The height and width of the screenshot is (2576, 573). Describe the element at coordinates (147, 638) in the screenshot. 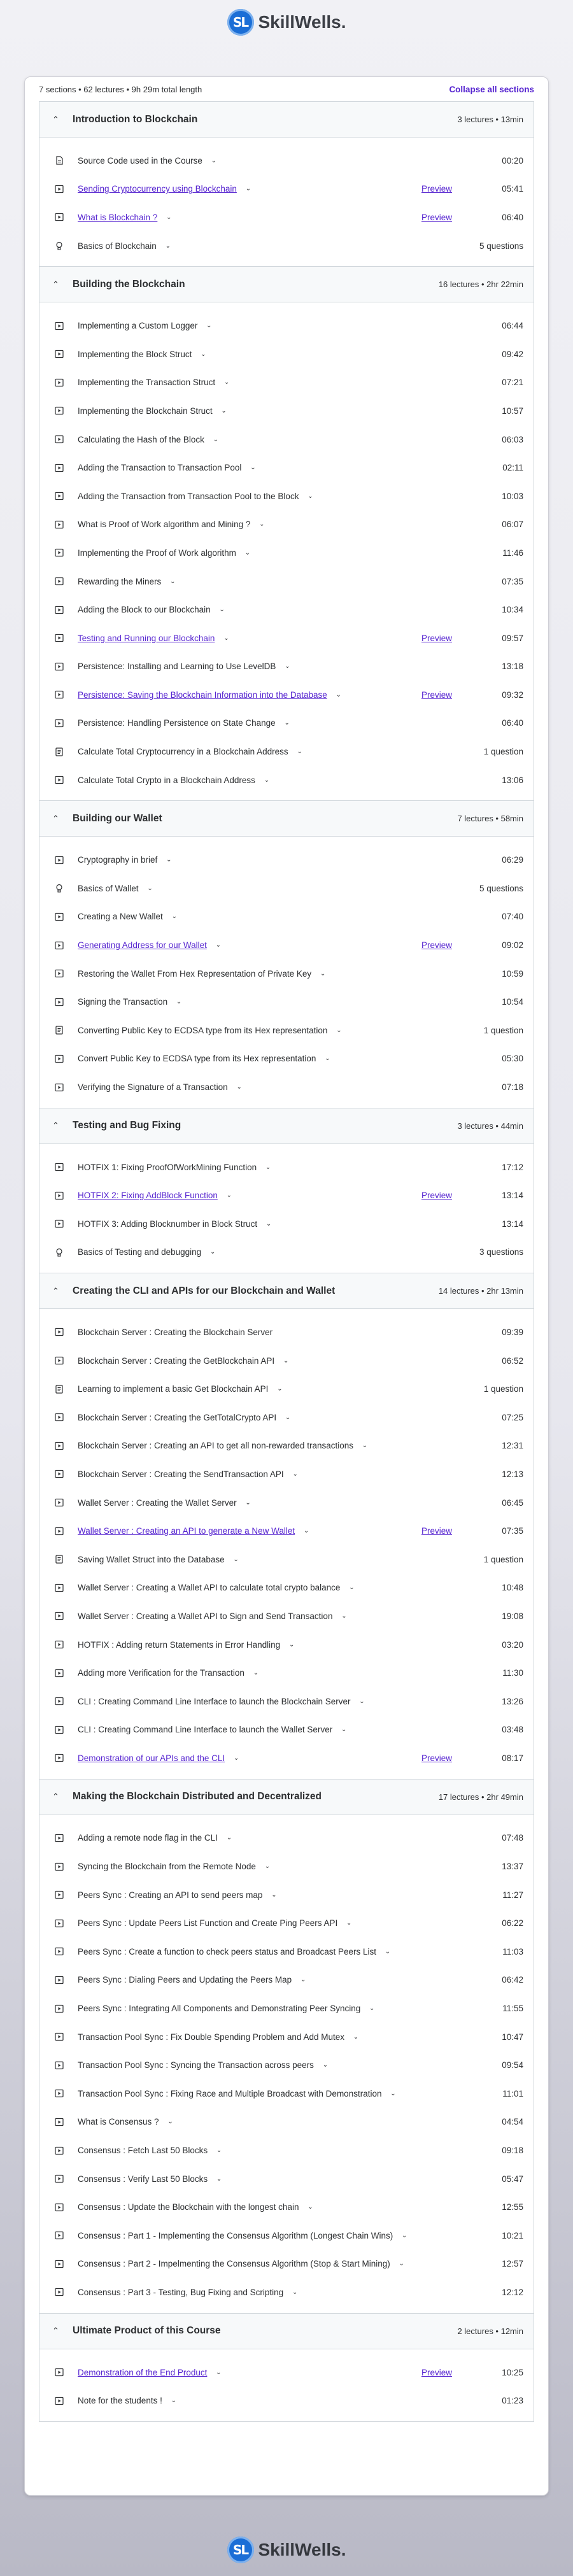

I see `lecture-title: Testing and Running our Blockchain` at that location.